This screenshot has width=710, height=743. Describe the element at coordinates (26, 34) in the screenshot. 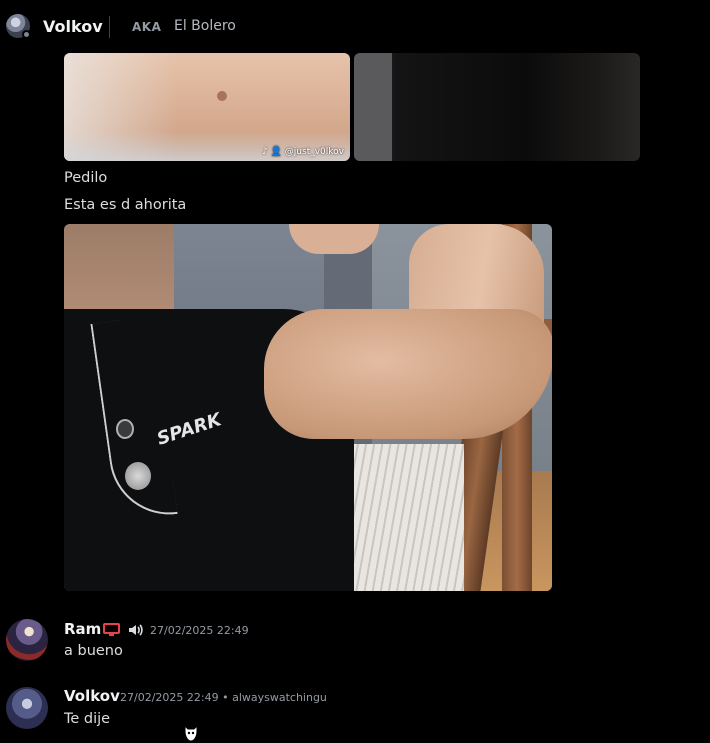

I see `status-dot` at that location.